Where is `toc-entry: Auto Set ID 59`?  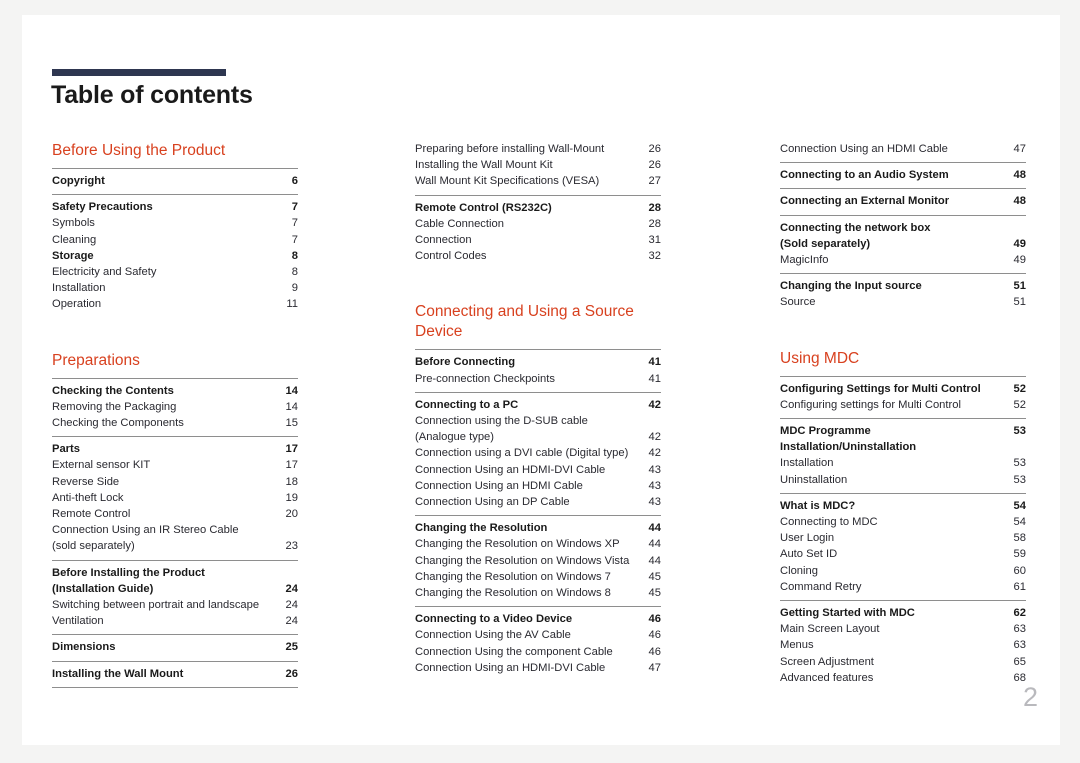 toc-entry: Auto Set ID 59 is located at coordinates (903, 554).